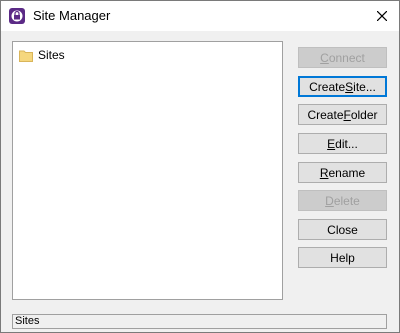 The image size is (400, 333). What do you see at coordinates (72, 15) in the screenshot?
I see `window-title: Site Manager` at bounding box center [72, 15].